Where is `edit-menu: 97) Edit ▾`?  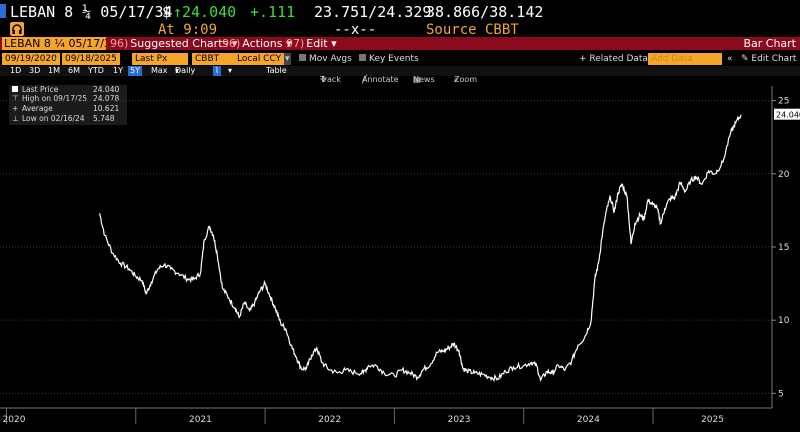 edit-menu: 97) Edit ▾ is located at coordinates (311, 43).